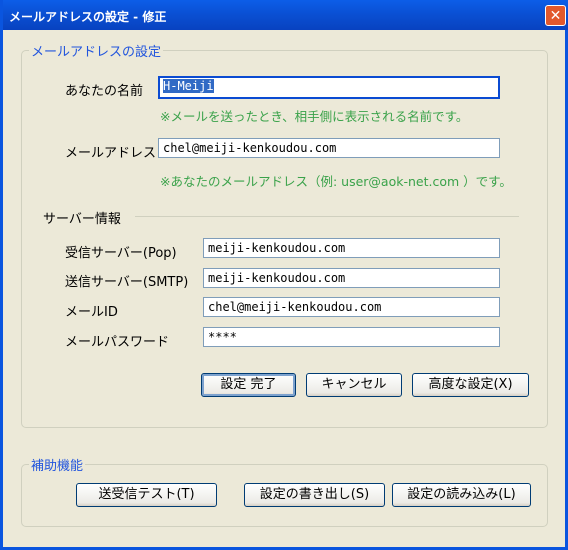  What do you see at coordinates (121, 253) in the screenshot?
I see `pop-label: 受信サーバー(Pop)` at bounding box center [121, 253].